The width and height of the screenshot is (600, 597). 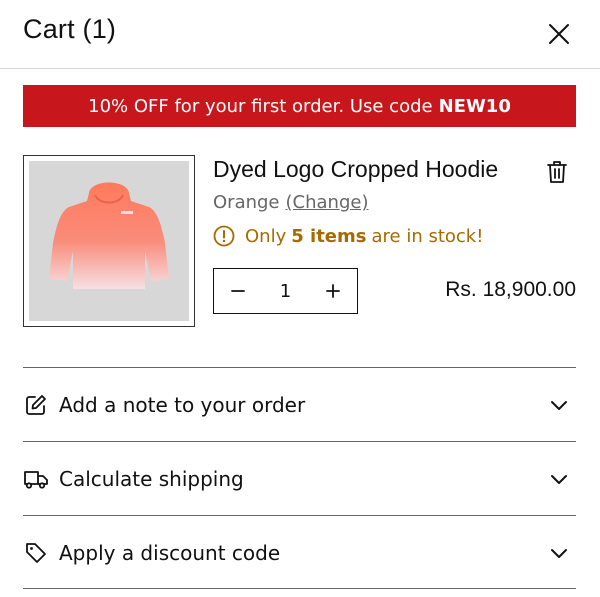 I want to click on promo-code: NEW10, so click(x=474, y=106).